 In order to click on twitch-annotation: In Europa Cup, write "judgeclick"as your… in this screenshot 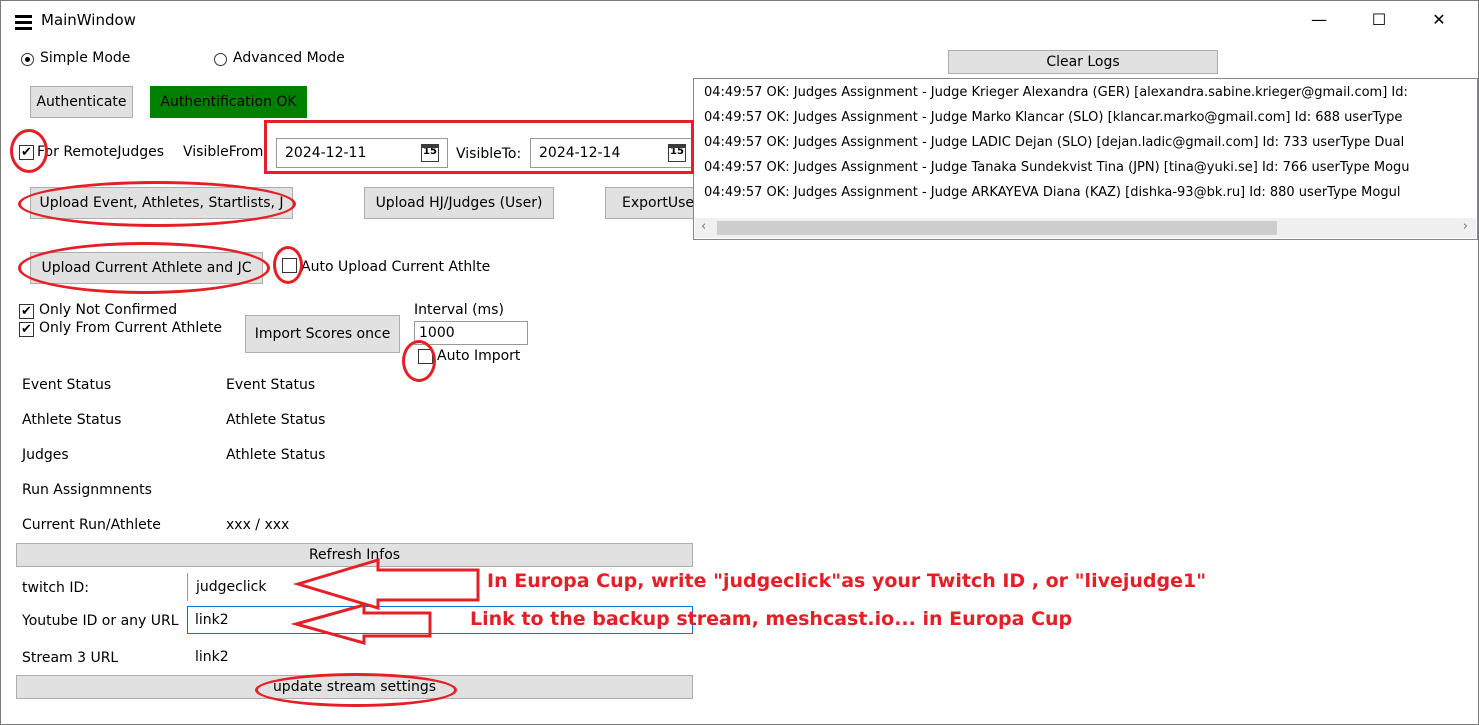, I will do `click(847, 581)`.